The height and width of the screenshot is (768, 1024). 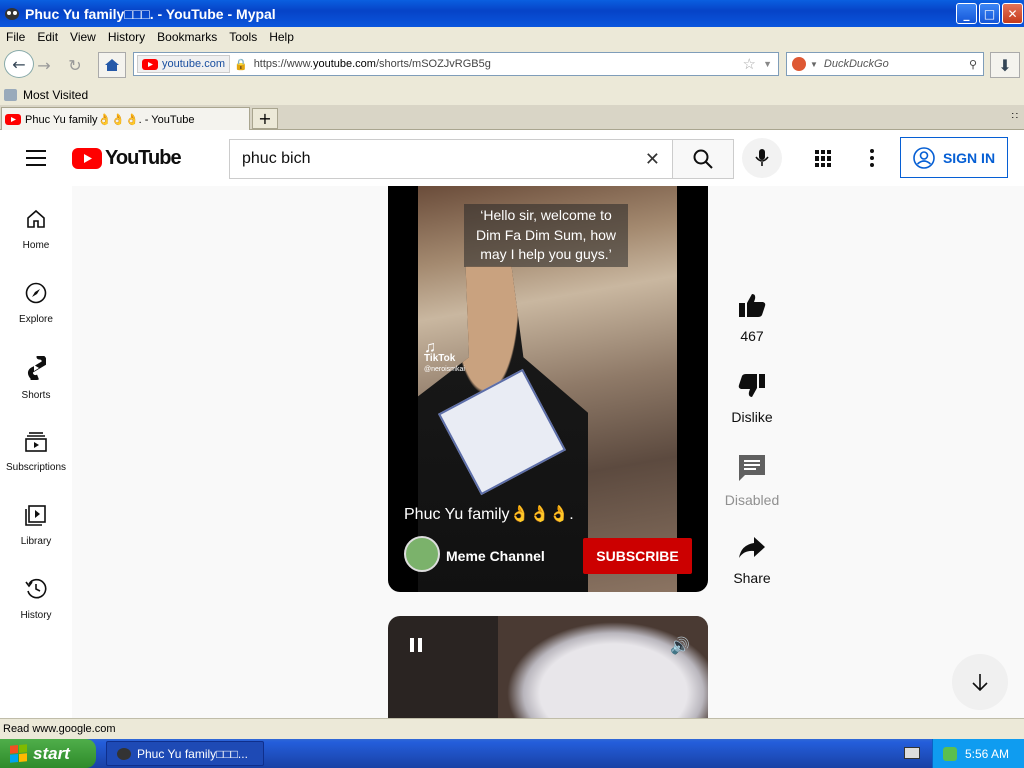 What do you see at coordinates (55, 95) in the screenshot?
I see `most-visited-link: Most Visited` at bounding box center [55, 95].